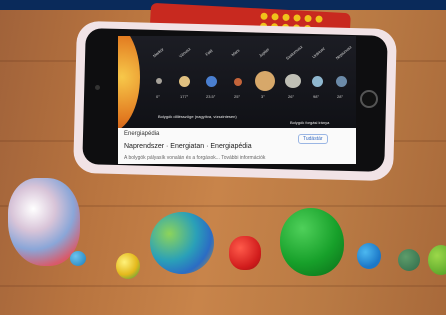  I want to click on uranus-clay-ball, so click(409, 260).